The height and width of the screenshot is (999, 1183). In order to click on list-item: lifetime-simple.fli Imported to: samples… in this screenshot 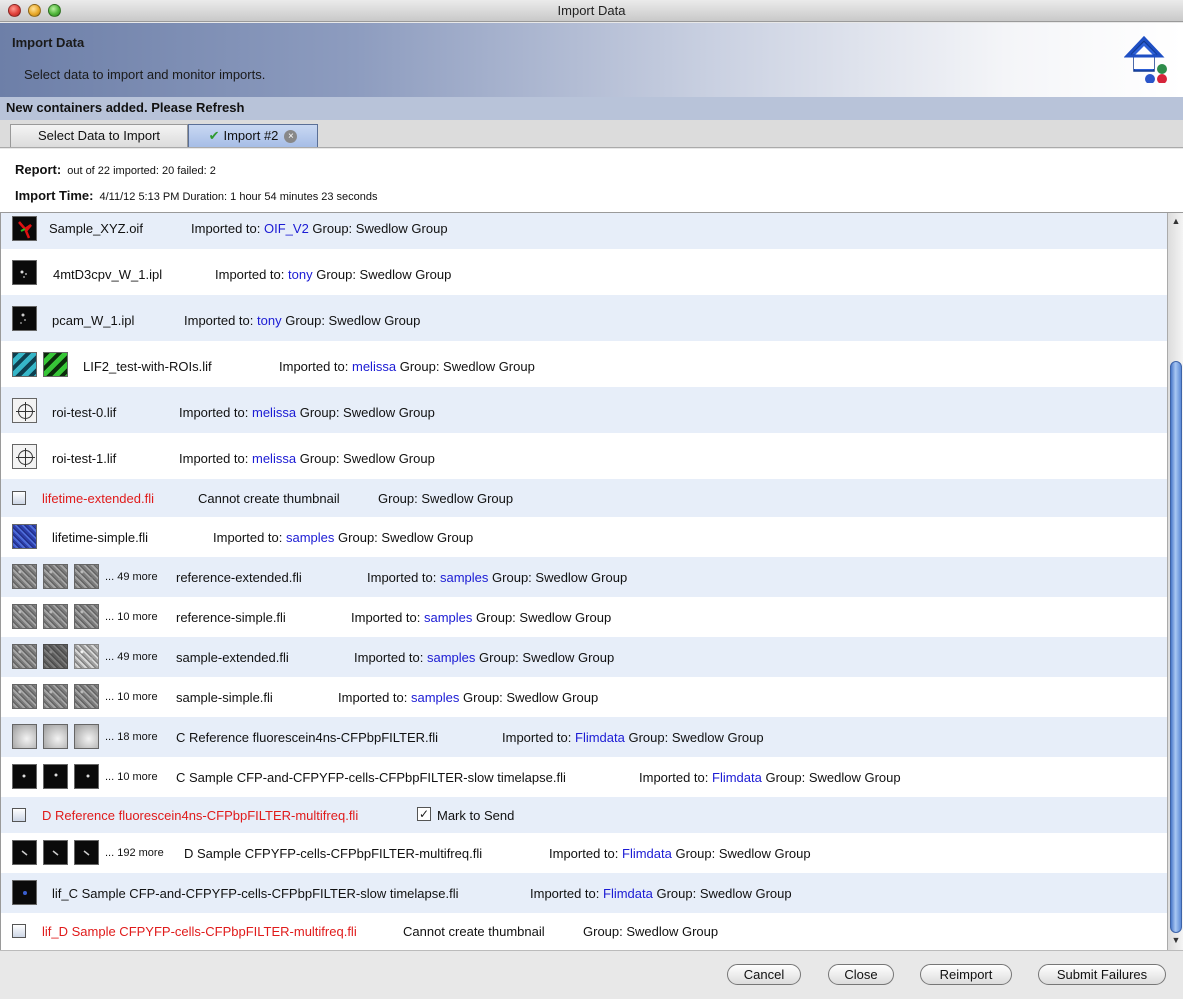, I will do `click(584, 537)`.